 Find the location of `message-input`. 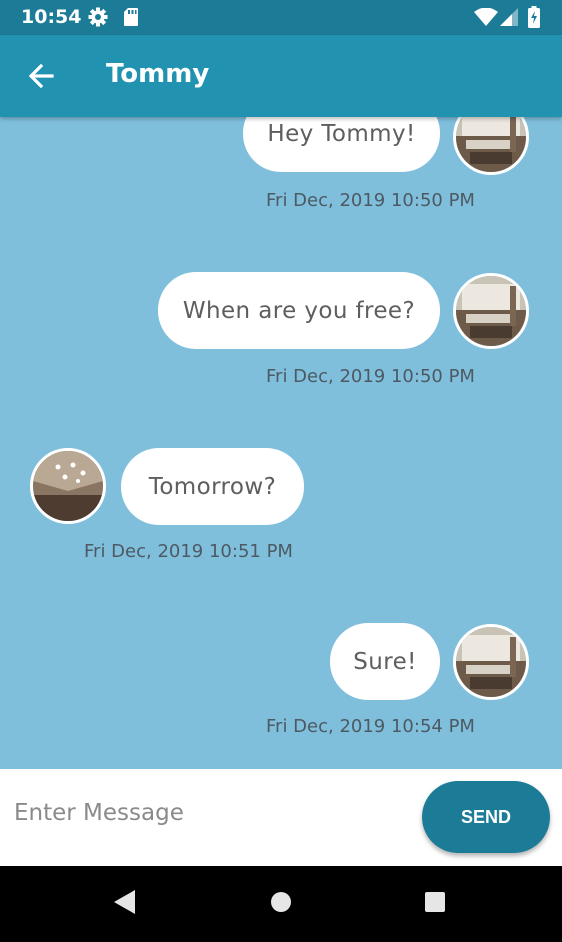

message-input is located at coordinates (209, 813).